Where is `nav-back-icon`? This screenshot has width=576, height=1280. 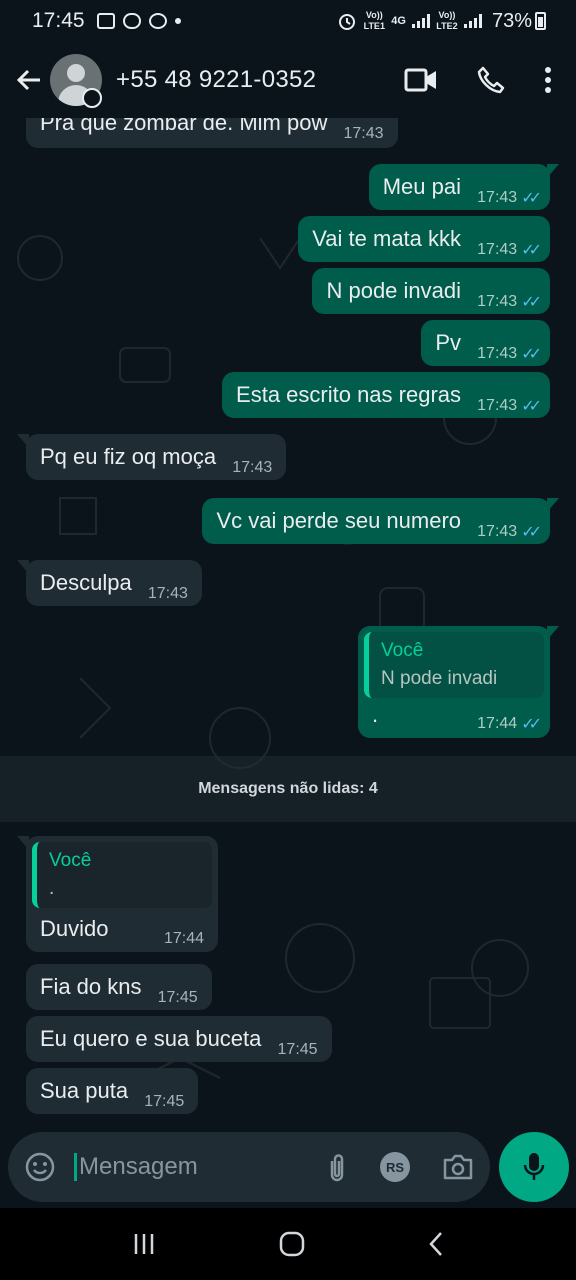 nav-back-icon is located at coordinates (436, 1244).